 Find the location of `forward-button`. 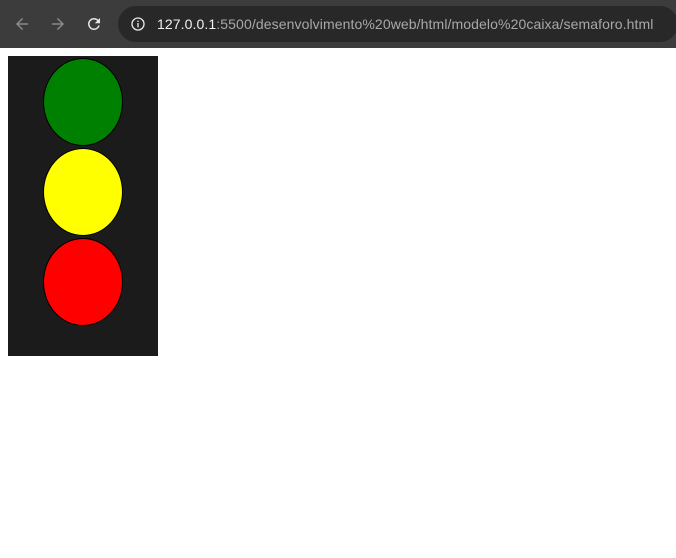

forward-button is located at coordinates (58, 24).